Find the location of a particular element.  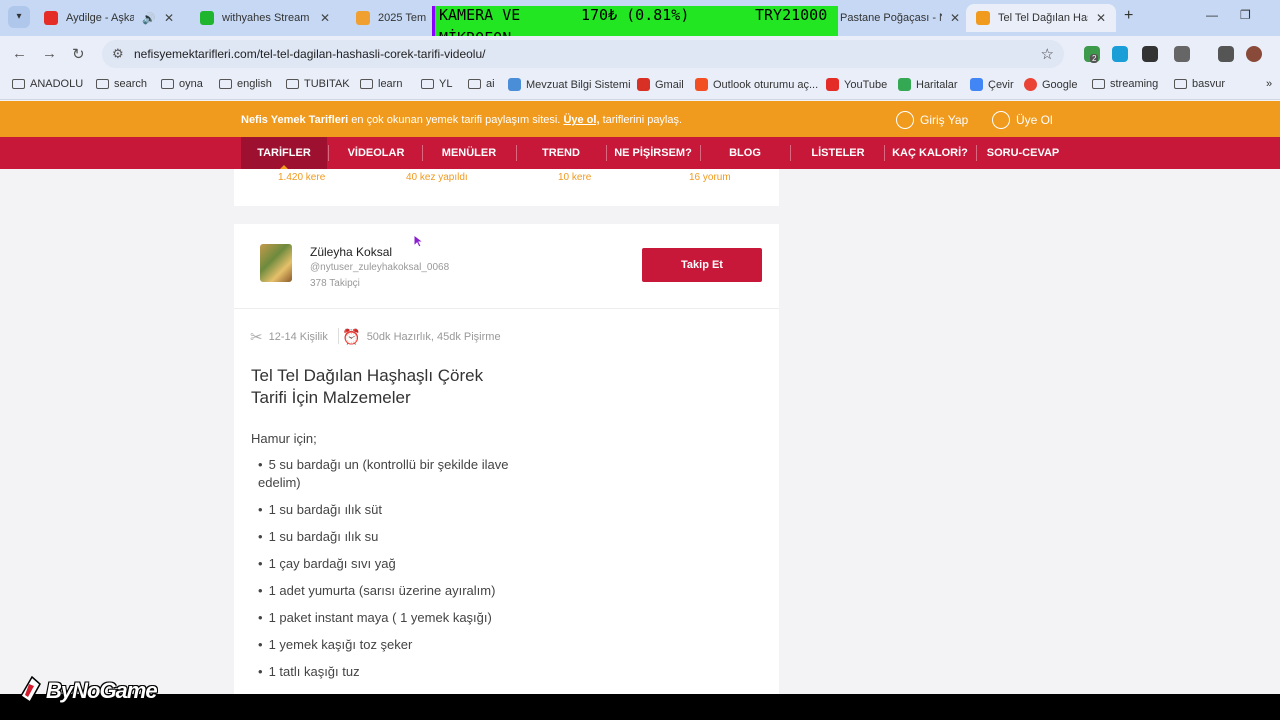

tab-search-icon: ▾ is located at coordinates (19, 17).